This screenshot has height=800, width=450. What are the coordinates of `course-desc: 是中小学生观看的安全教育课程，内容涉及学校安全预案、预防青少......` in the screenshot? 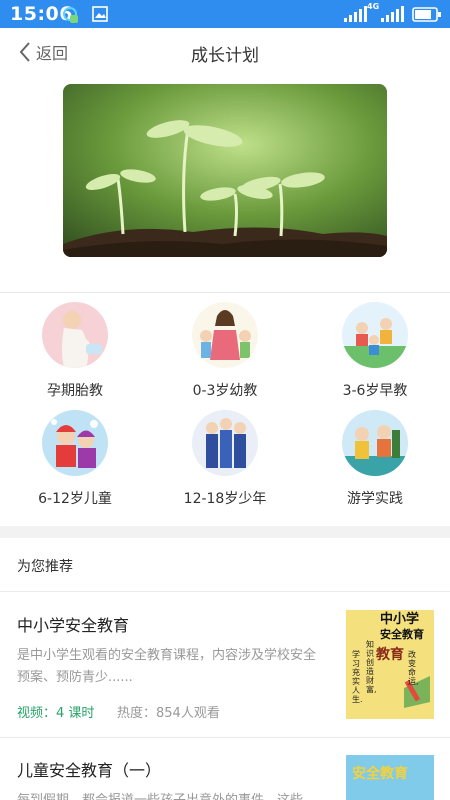 It's located at (167, 666).